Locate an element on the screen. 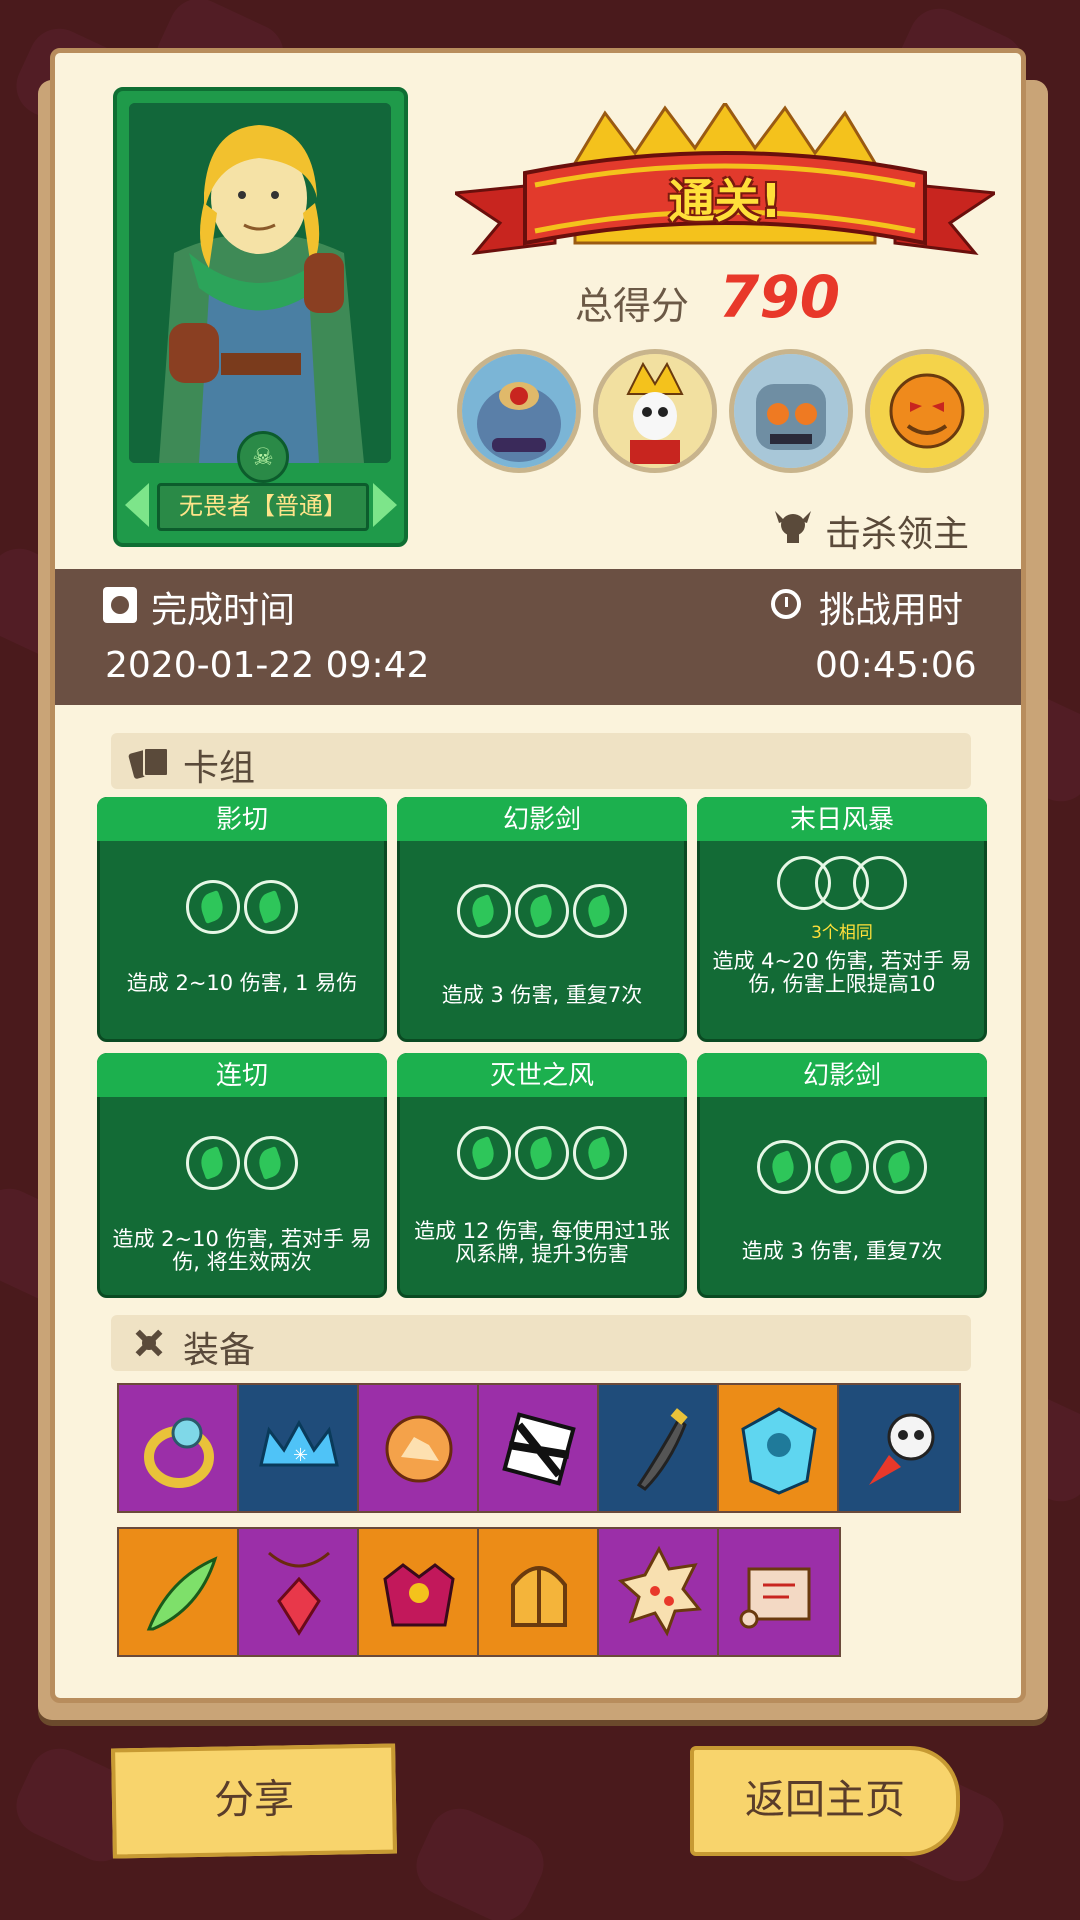  deck-section-header: 卡组 is located at coordinates (541, 761).